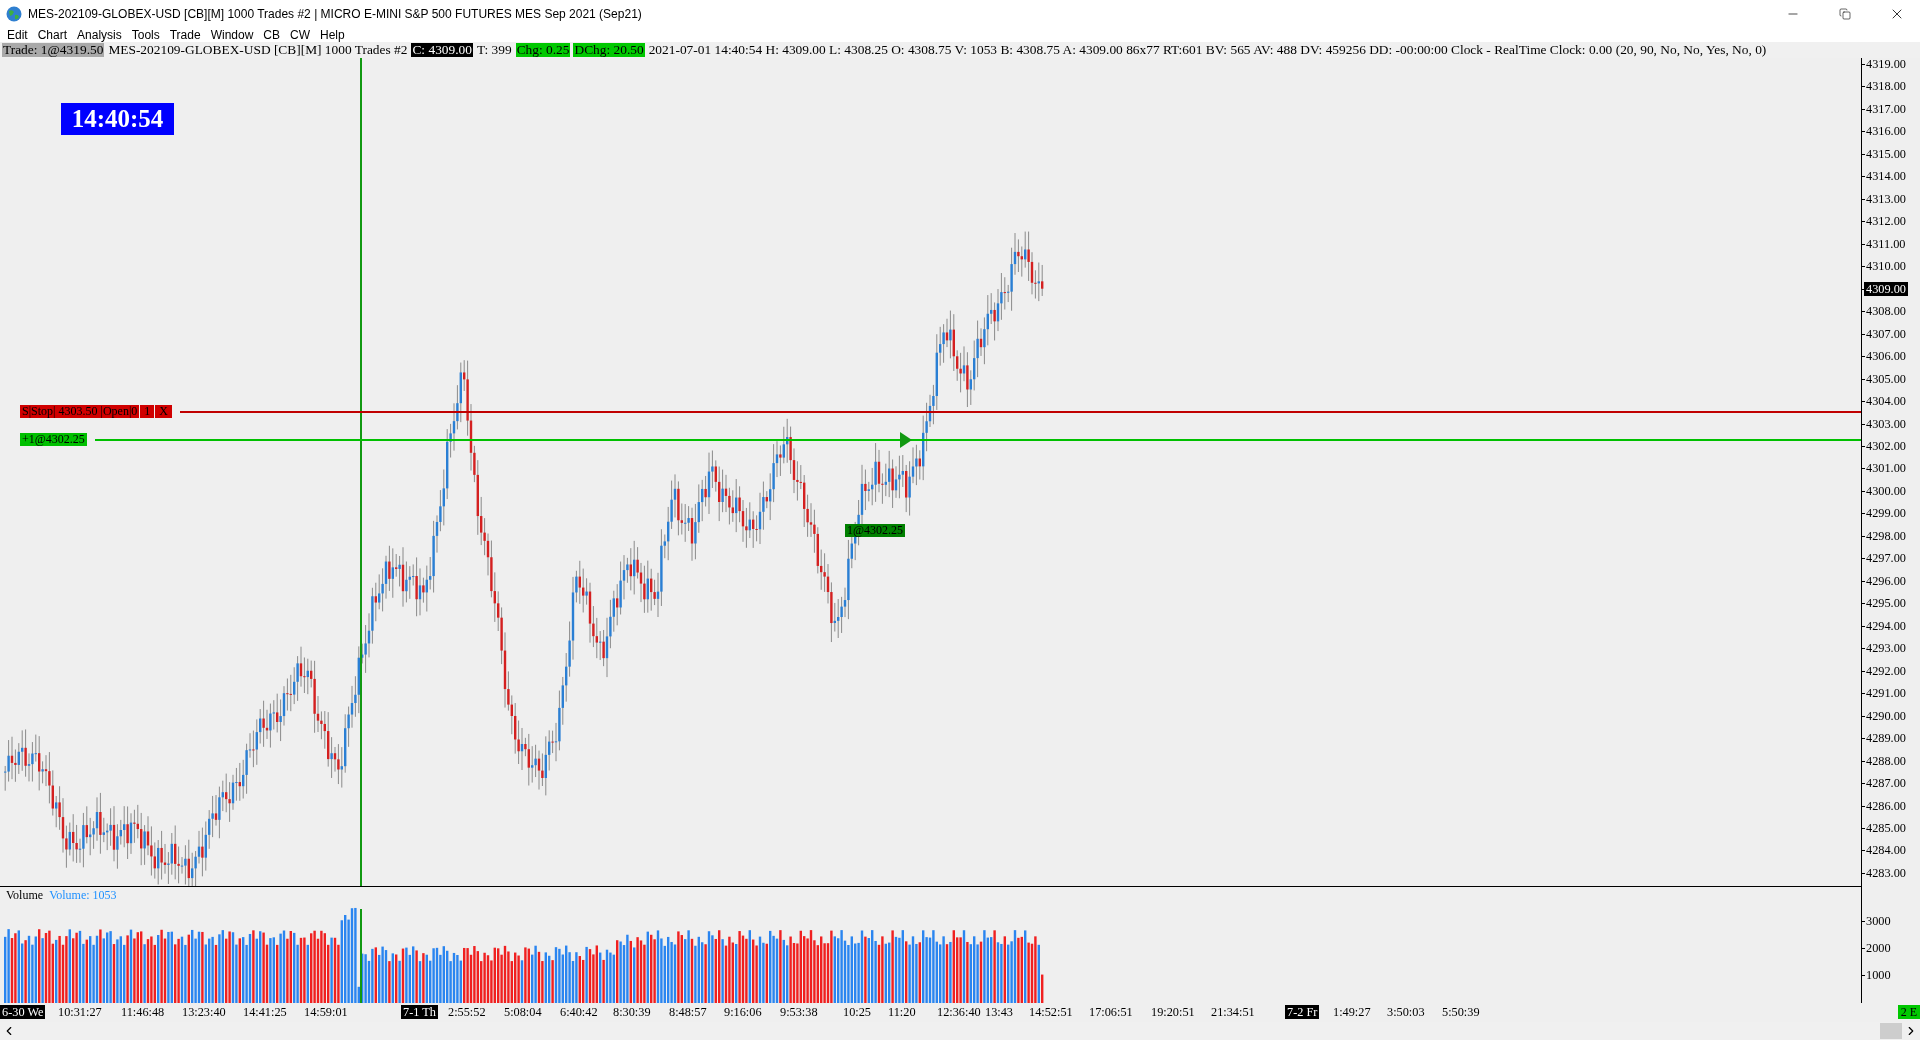  I want to click on price-label: 4311.00, so click(1886, 243).